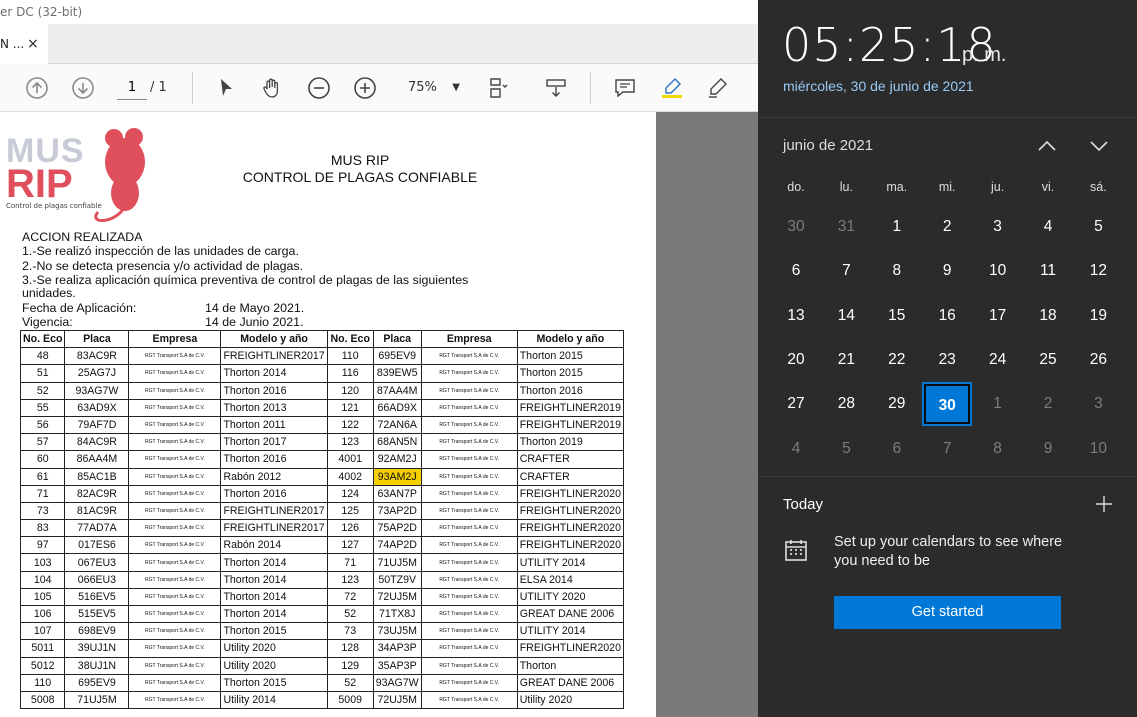 This screenshot has width=1137, height=717. What do you see at coordinates (1048, 271) in the screenshot?
I see `calendar-day: 11` at bounding box center [1048, 271].